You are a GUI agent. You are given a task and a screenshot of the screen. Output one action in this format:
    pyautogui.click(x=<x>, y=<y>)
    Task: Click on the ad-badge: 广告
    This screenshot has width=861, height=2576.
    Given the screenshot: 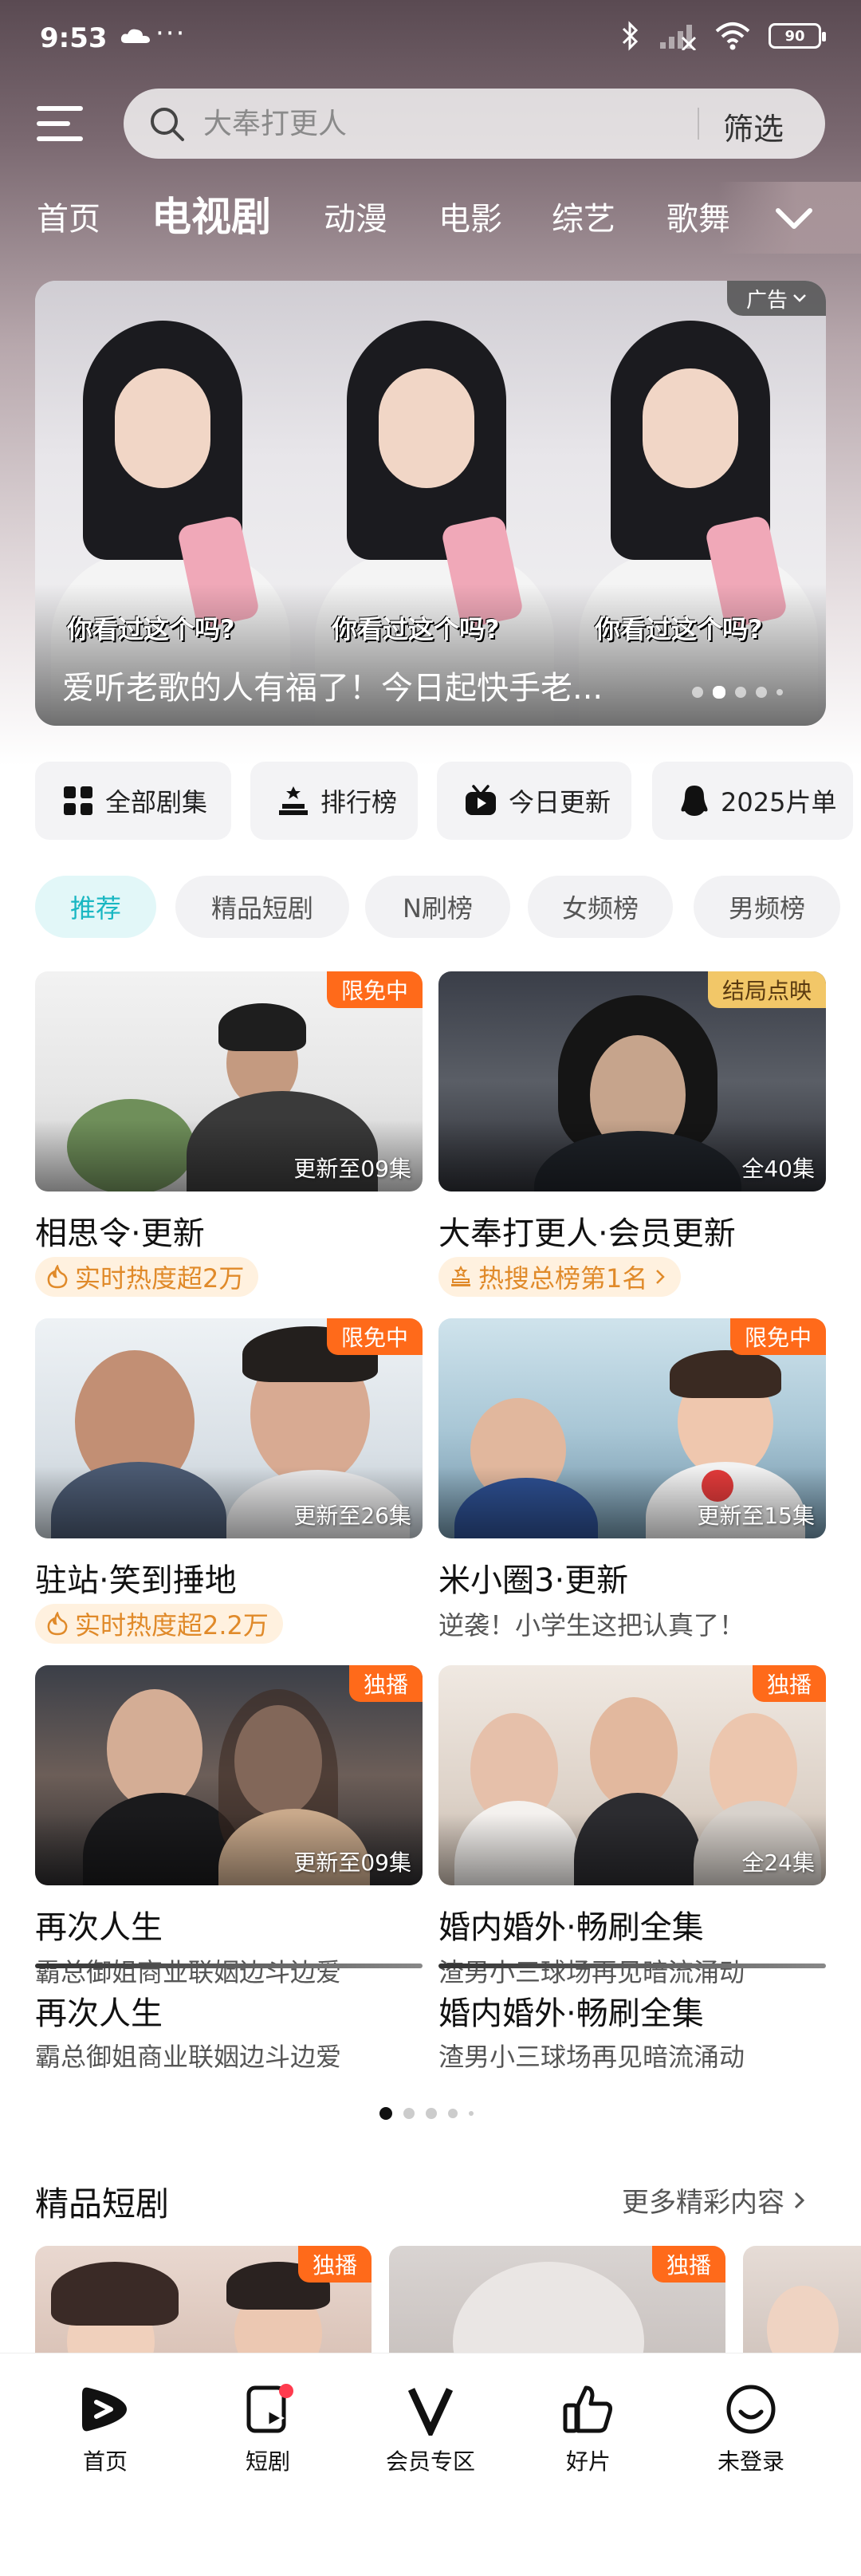 What is the action you would take?
    pyautogui.click(x=776, y=298)
    